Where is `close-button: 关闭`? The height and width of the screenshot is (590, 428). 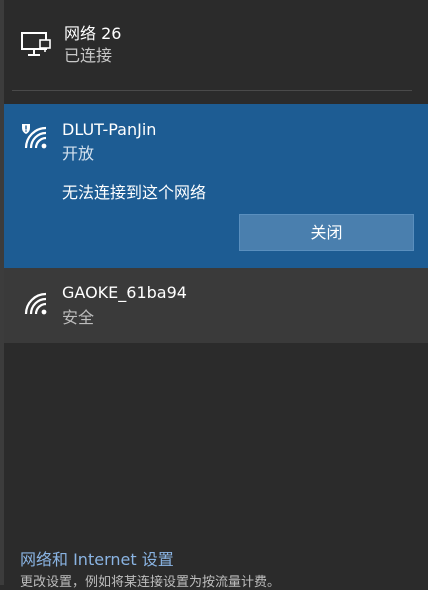 close-button: 关闭 is located at coordinates (326, 232).